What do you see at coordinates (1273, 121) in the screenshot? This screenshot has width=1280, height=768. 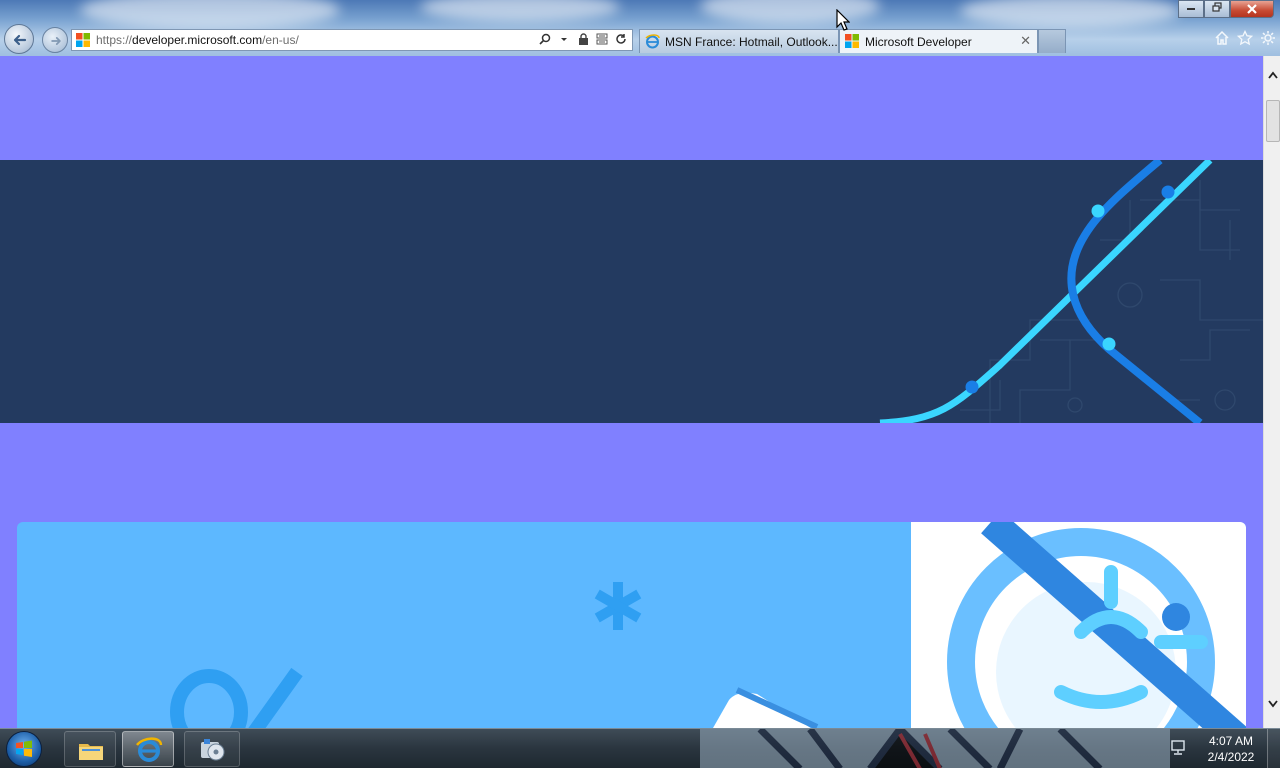 I see `scrollbar-thumb` at bounding box center [1273, 121].